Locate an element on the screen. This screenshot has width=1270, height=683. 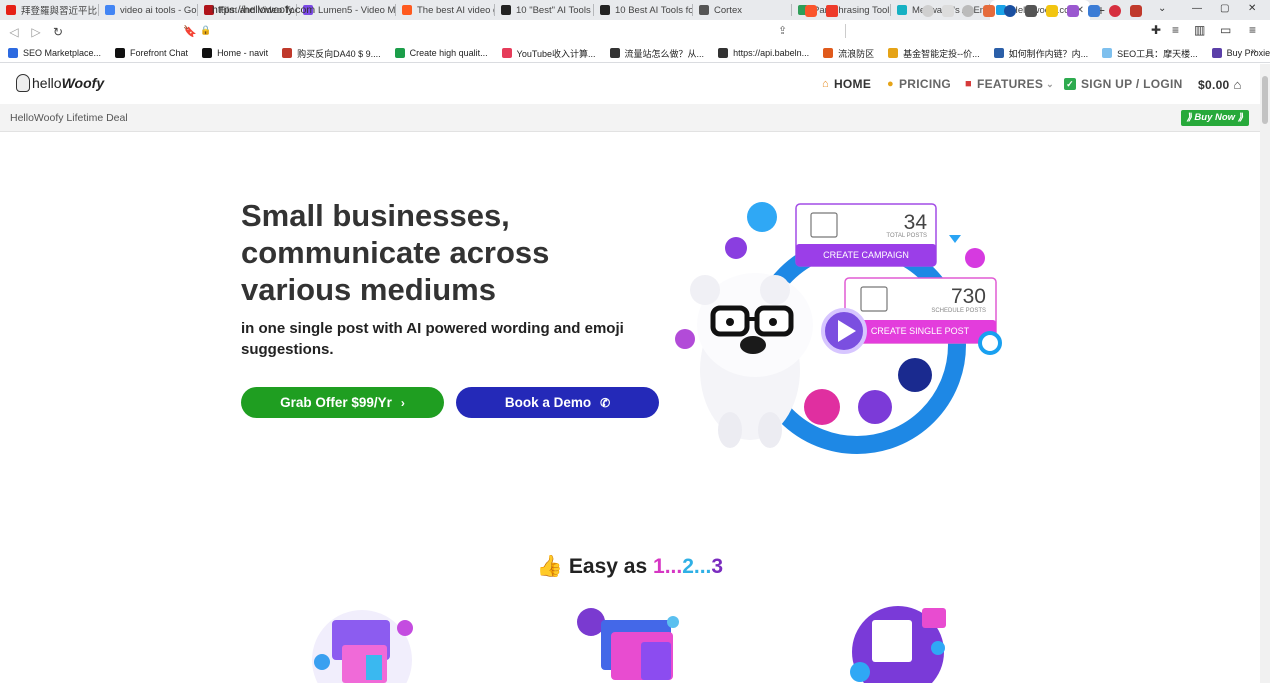
nav-pricing: ● PRICING is located at coordinates (919, 84).